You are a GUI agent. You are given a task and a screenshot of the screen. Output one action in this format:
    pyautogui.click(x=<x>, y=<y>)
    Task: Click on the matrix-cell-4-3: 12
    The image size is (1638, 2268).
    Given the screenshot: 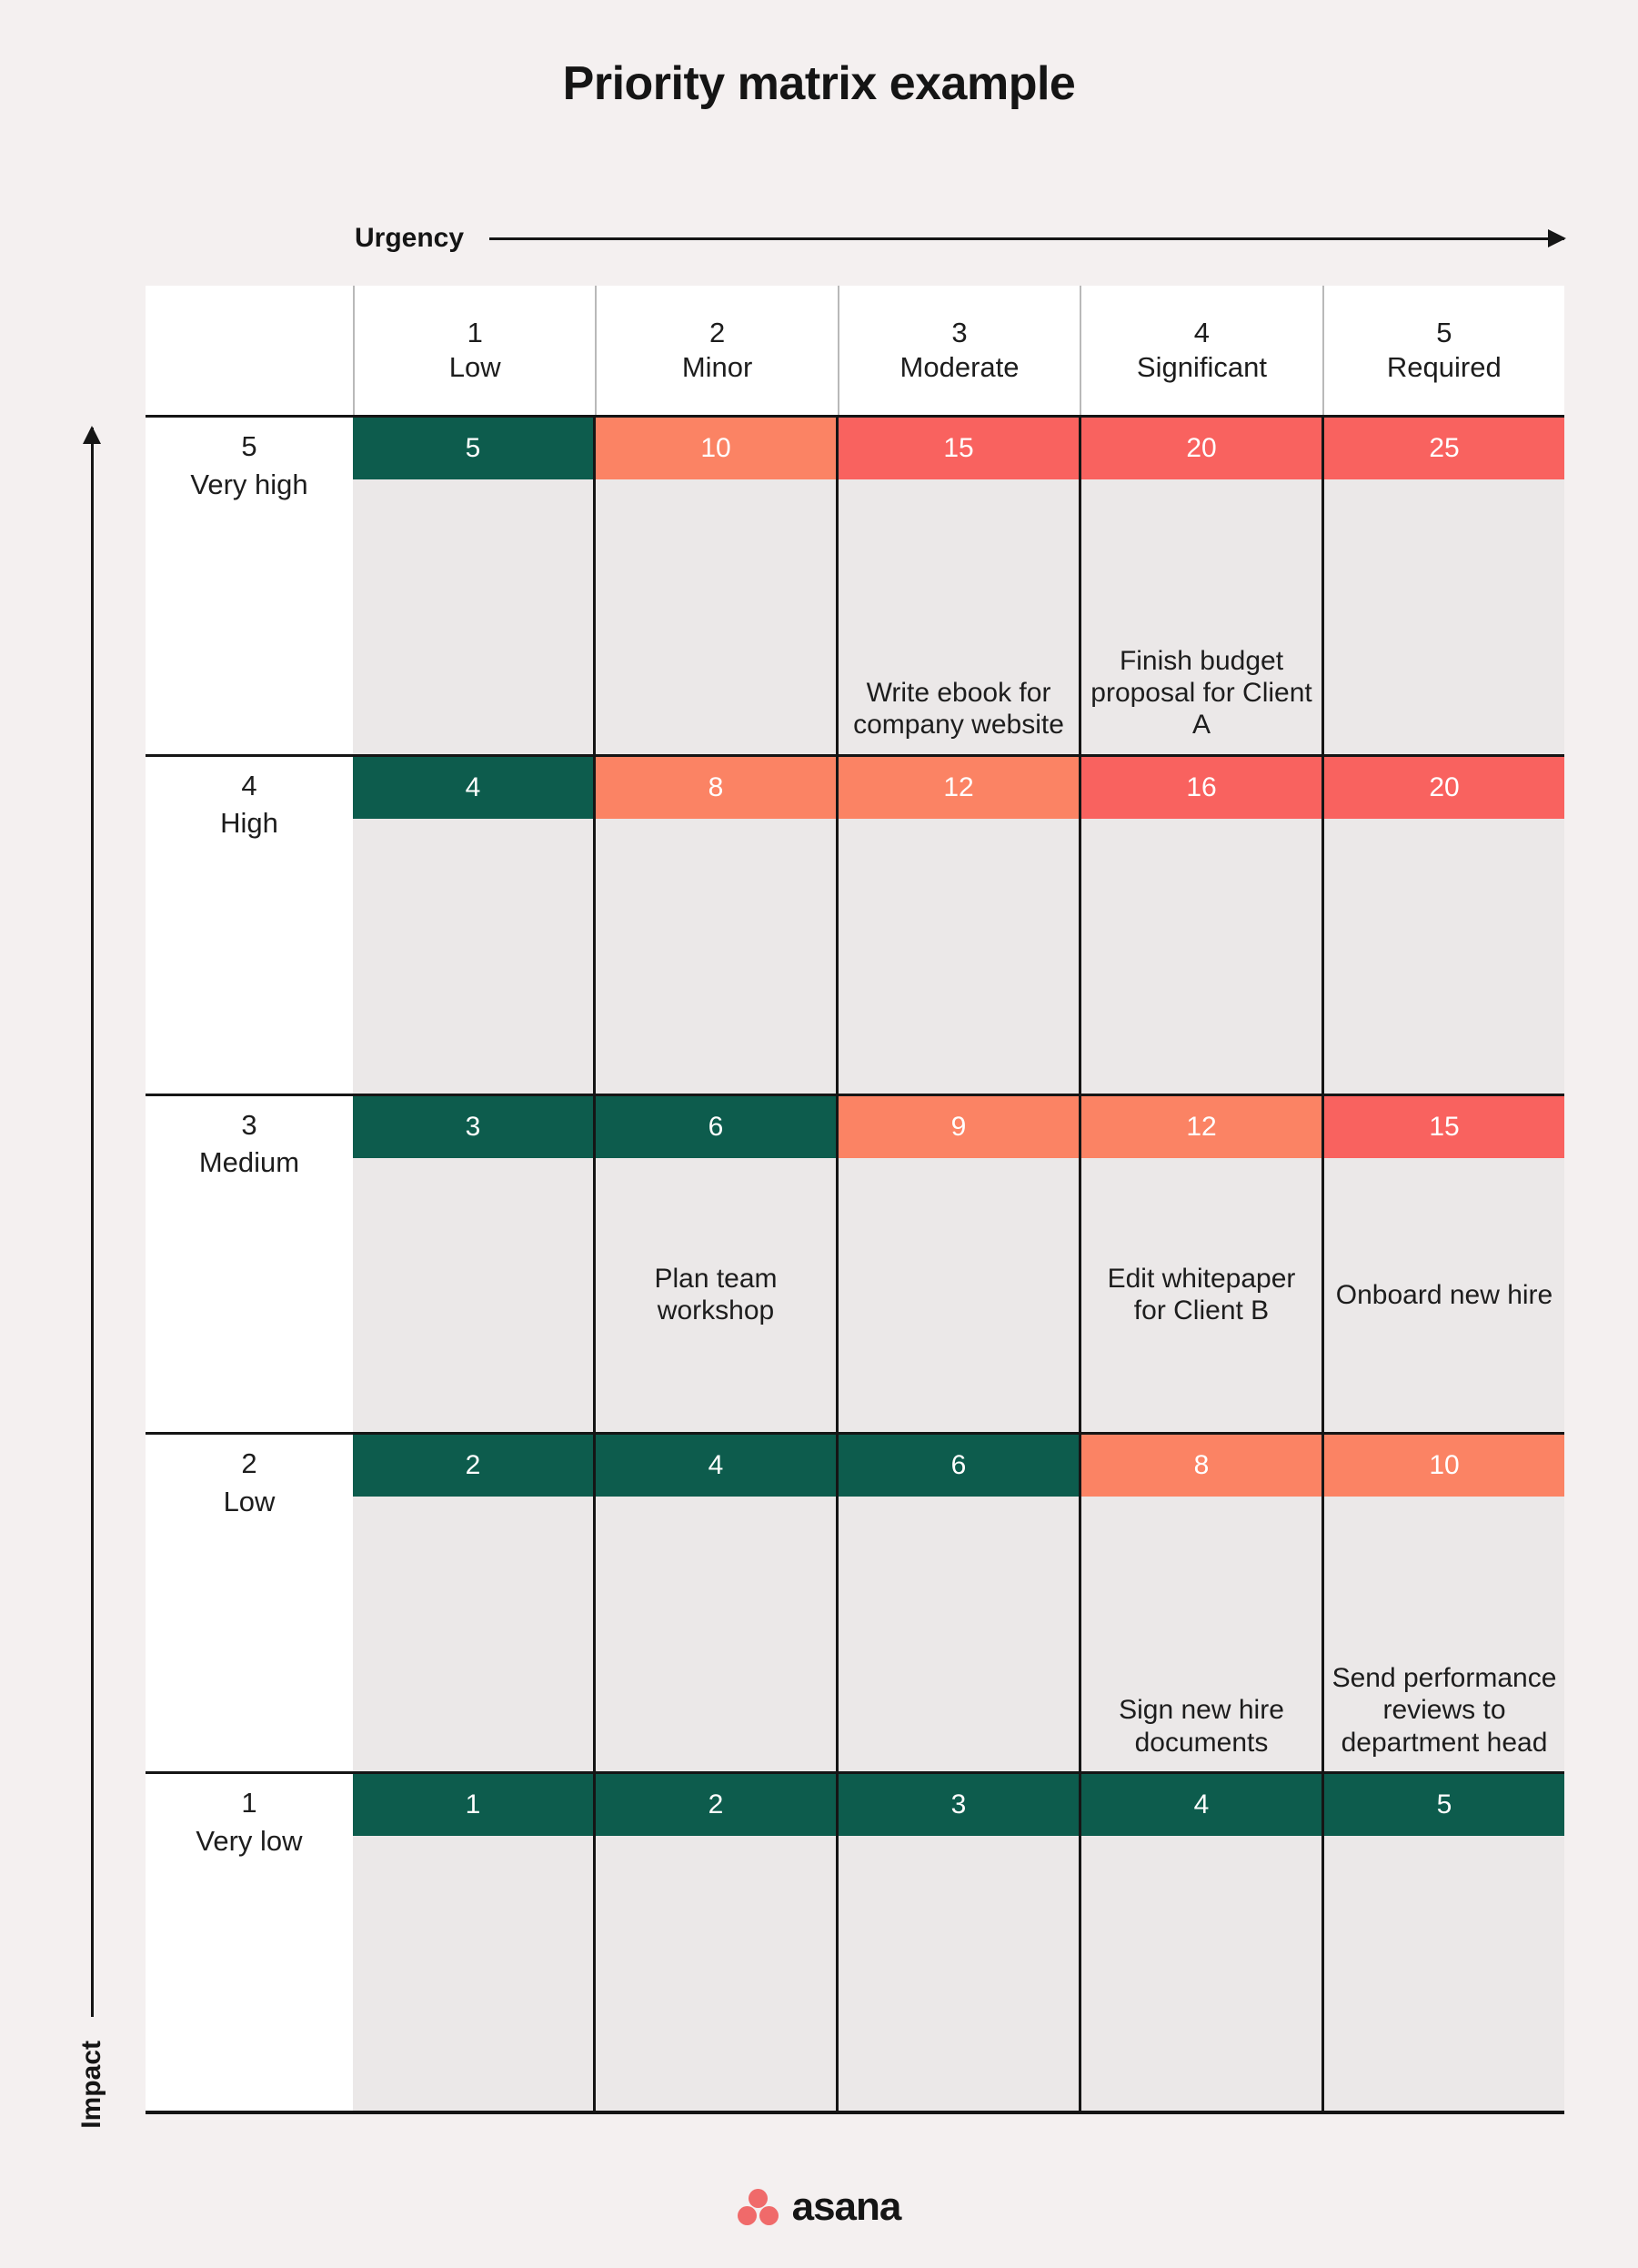 What is the action you would take?
    pyautogui.click(x=957, y=925)
    